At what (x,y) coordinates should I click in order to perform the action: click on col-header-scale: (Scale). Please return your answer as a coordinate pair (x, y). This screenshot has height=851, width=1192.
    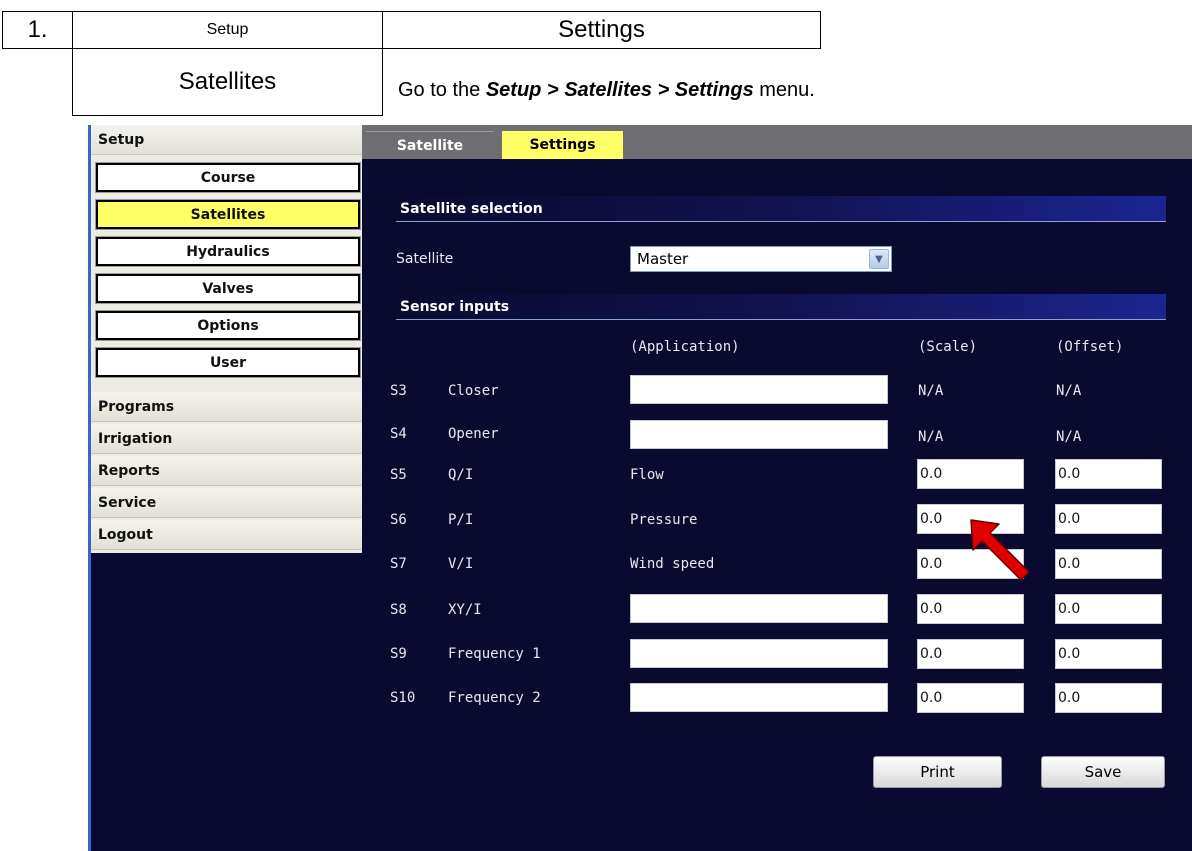
    Looking at the image, I should click on (948, 347).